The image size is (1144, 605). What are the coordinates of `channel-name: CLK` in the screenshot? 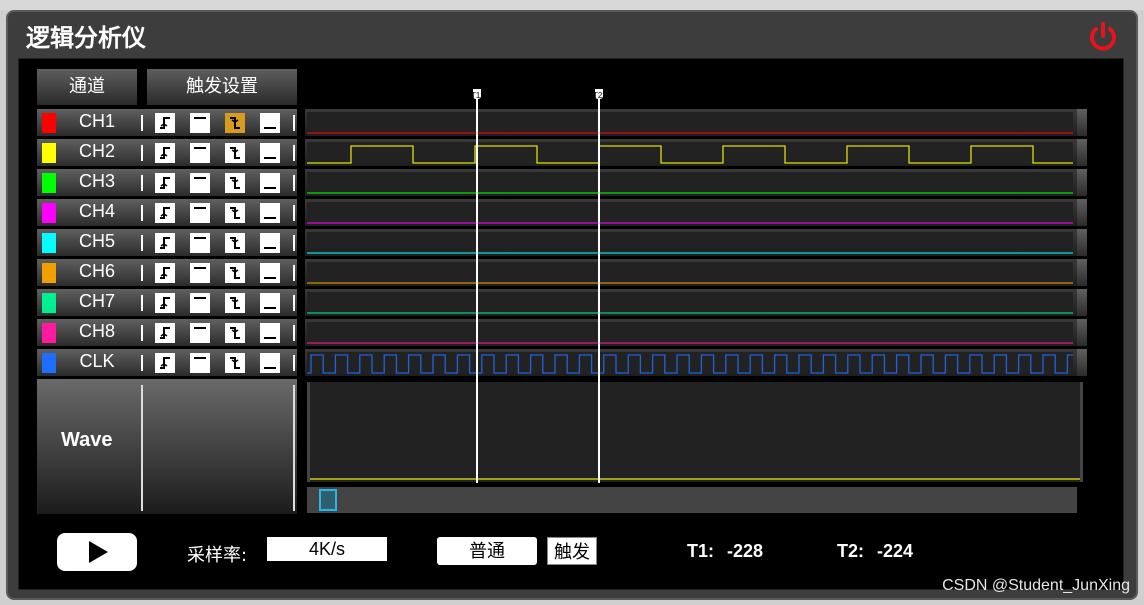 It's located at (97, 361).